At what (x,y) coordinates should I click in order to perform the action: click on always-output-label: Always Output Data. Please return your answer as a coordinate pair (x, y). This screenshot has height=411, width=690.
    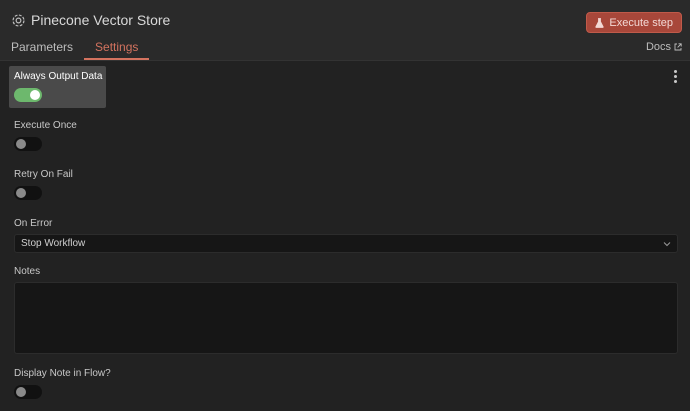
    Looking at the image, I should click on (58, 76).